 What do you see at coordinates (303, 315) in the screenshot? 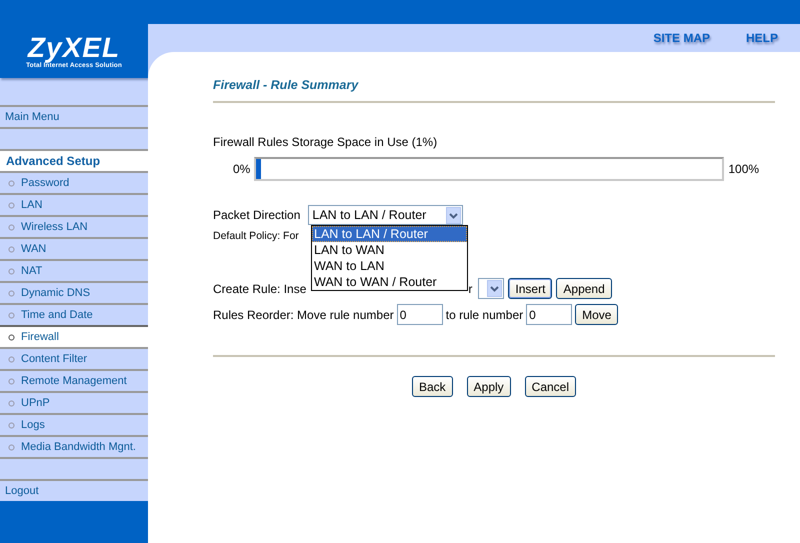
I see `reorder-label: Rules Reorder: Move rule number` at bounding box center [303, 315].